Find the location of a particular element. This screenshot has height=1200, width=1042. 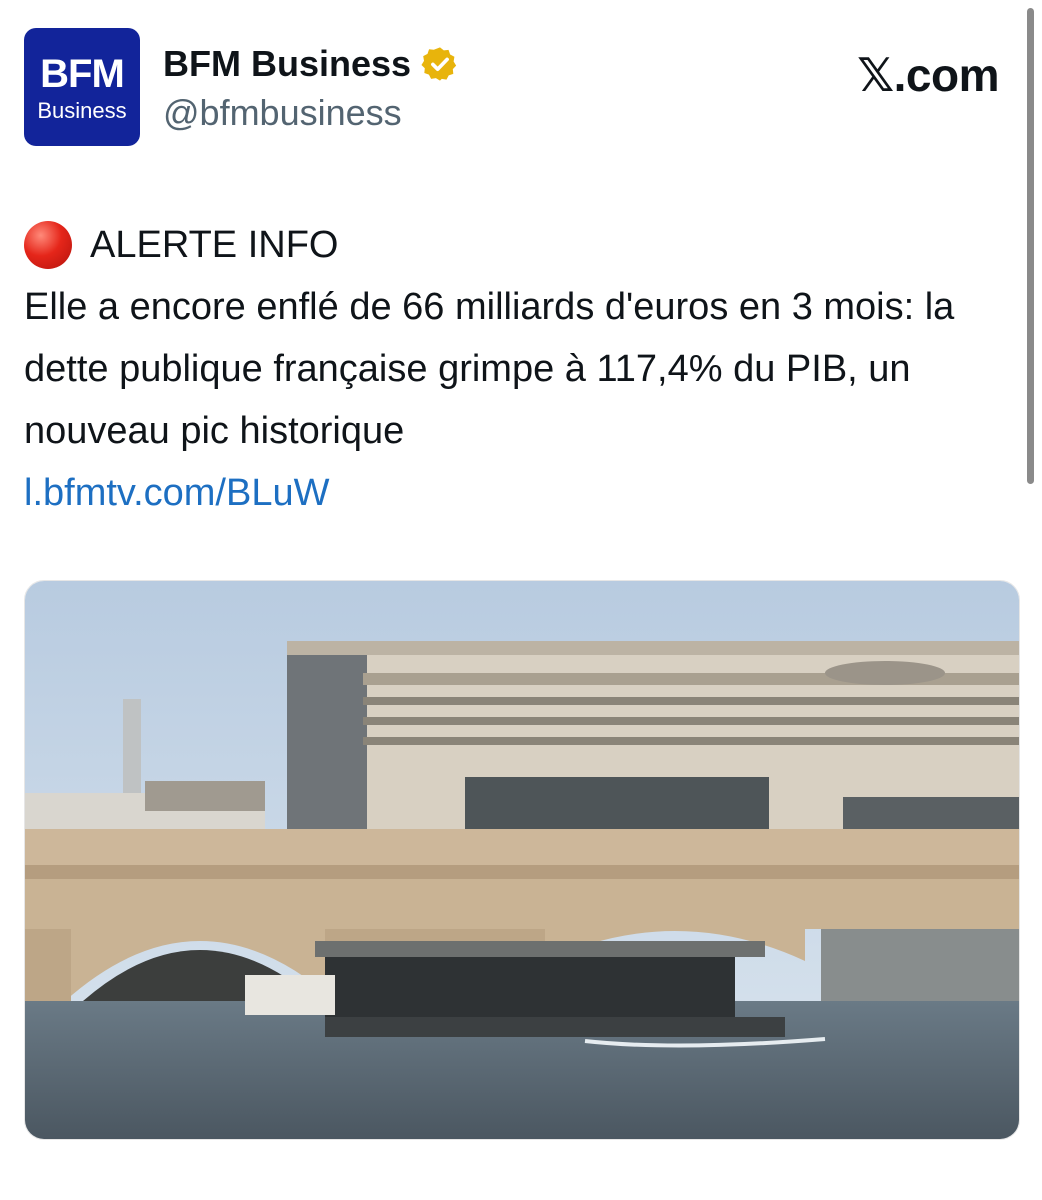

alert-label: ALERTE INFO is located at coordinates (214, 245).